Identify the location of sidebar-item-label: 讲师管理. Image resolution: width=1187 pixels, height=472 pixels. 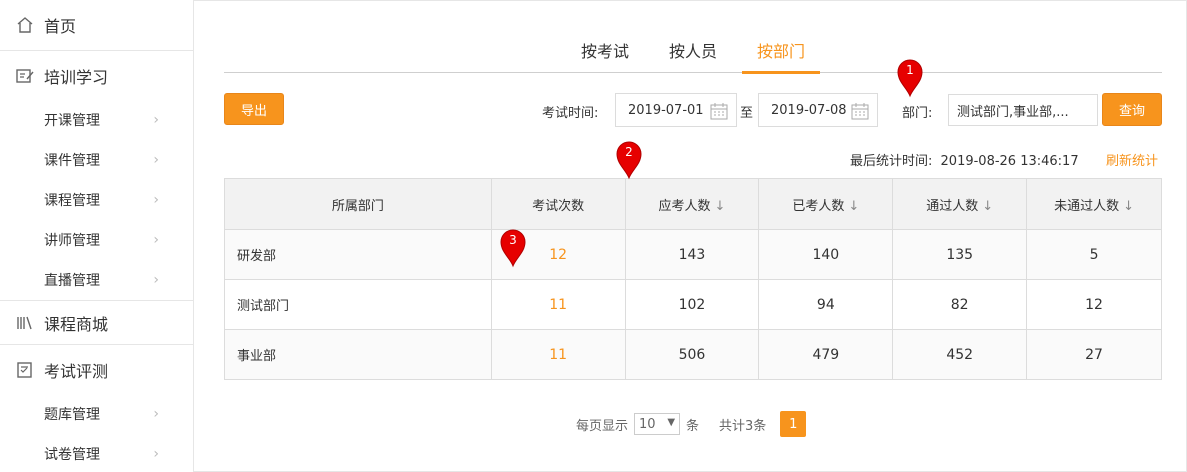
(72, 241).